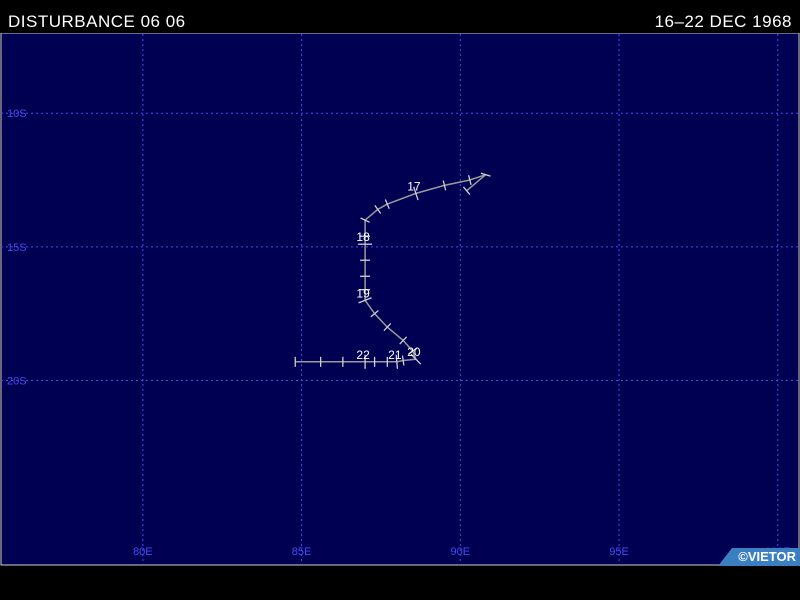  Describe the element at coordinates (414, 352) in the screenshot. I see `day-label: 20` at that location.